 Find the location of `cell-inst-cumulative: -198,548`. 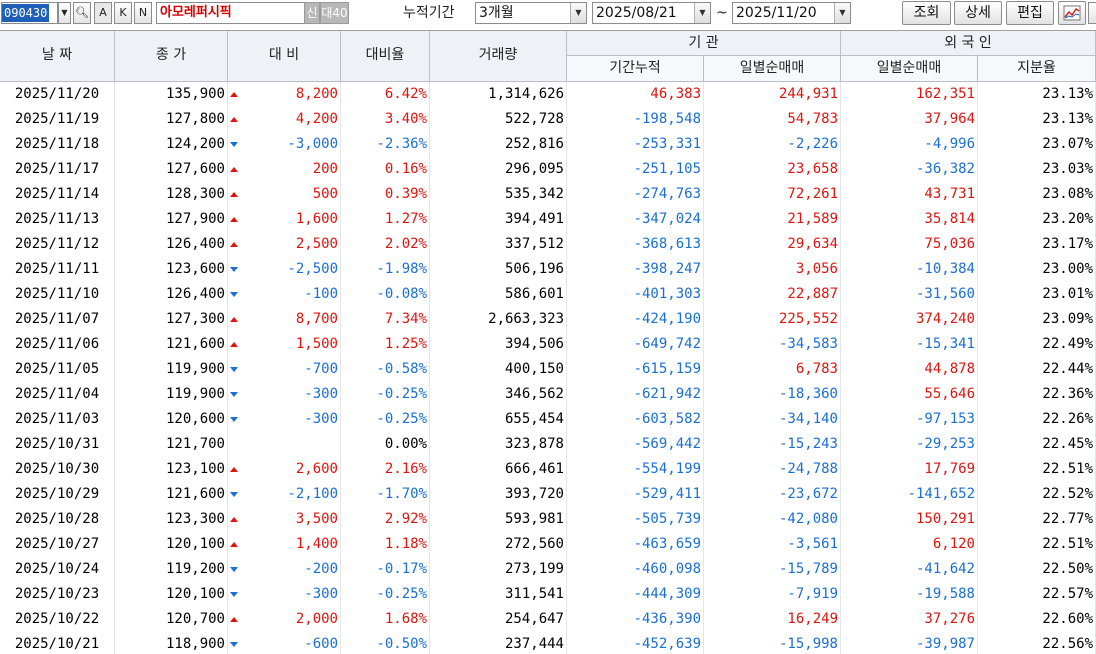

cell-inst-cumulative: -198,548 is located at coordinates (635, 119).